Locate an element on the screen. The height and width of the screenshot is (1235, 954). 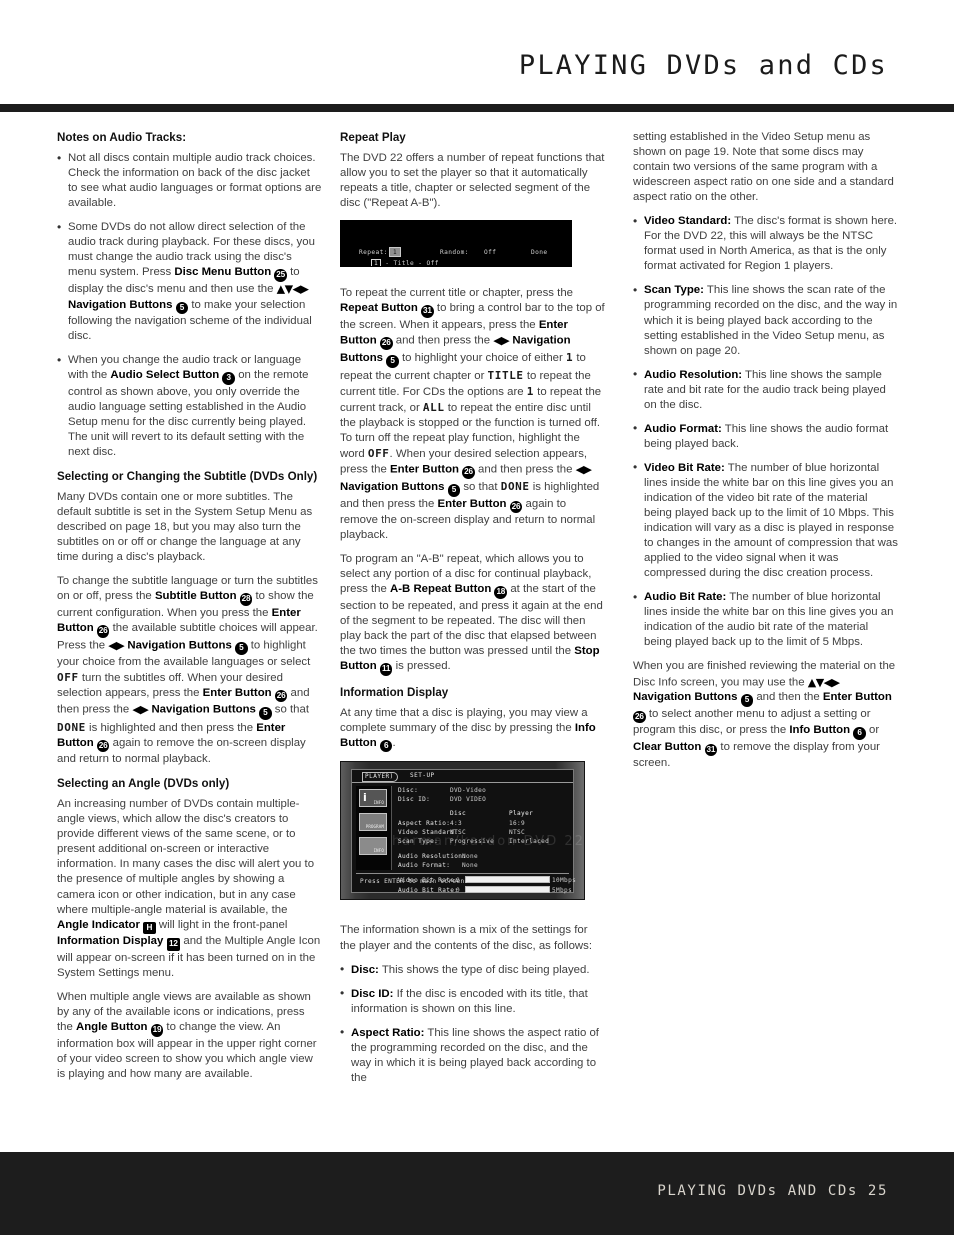
field-label-disc: Disc: is located at coordinates (365, 969).